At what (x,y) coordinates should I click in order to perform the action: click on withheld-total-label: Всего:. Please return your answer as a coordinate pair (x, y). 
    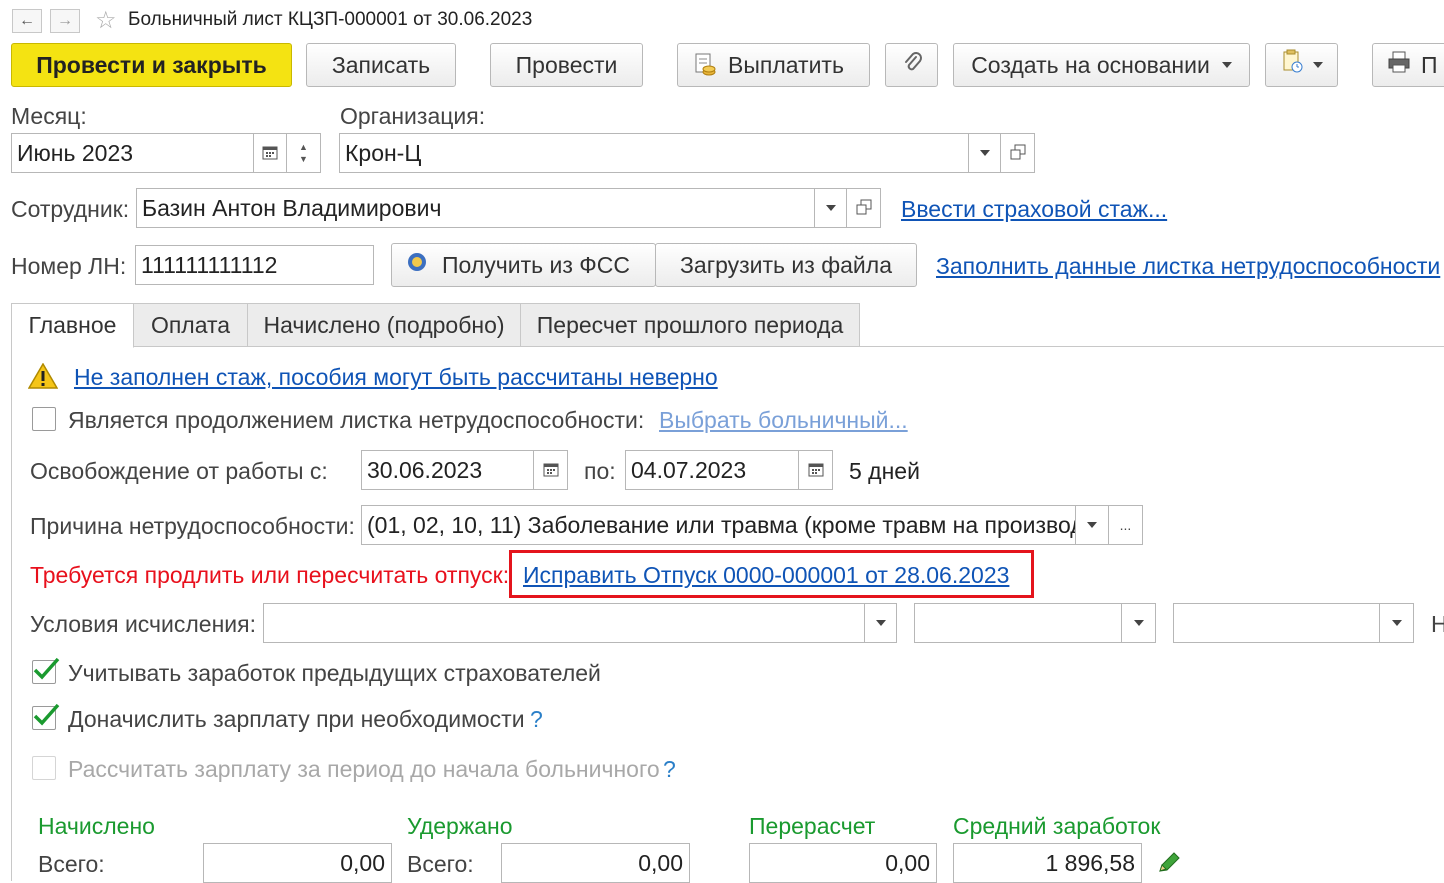
    Looking at the image, I should click on (440, 864).